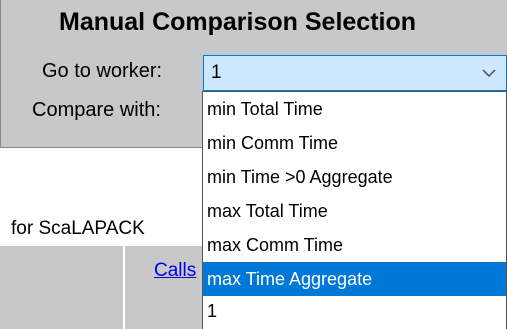 This screenshot has height=329, width=507. What do you see at coordinates (78, 228) in the screenshot?
I see `for-scalapack-text: for ScaLAPACK` at bounding box center [78, 228].